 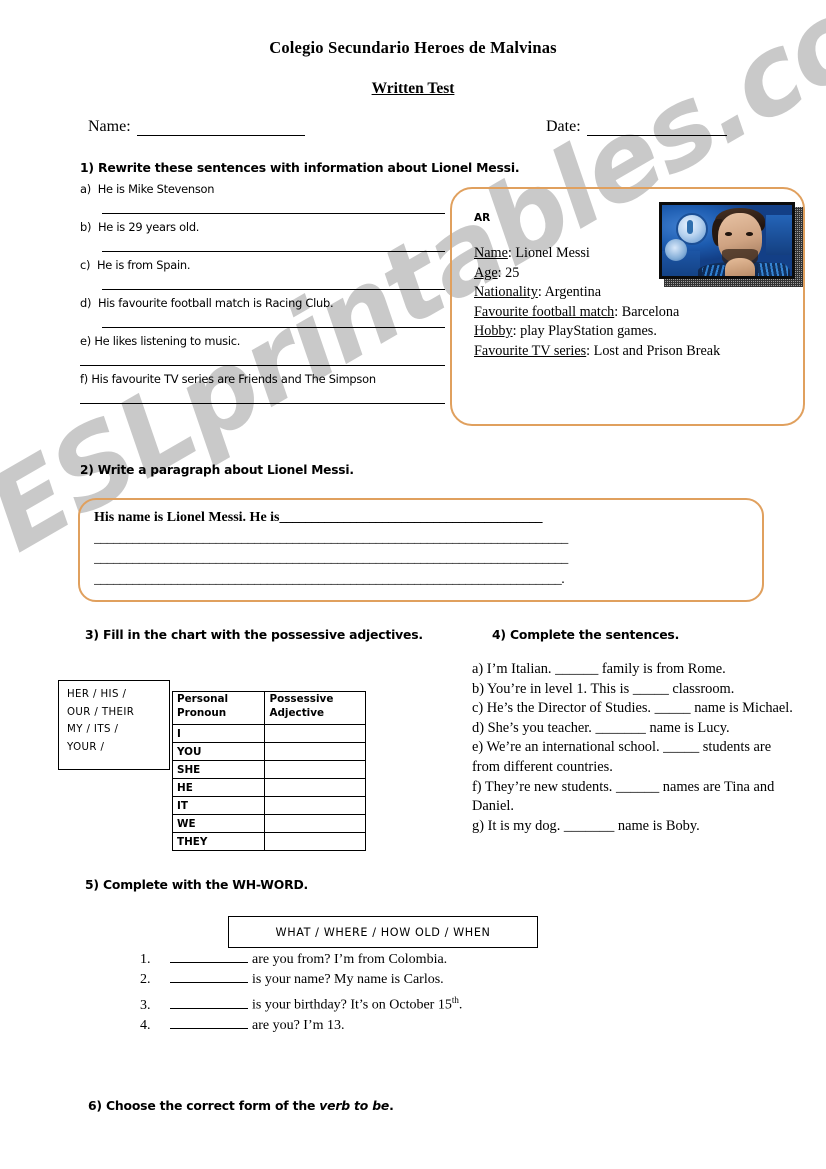 I want to click on exercise5-item: 1. are you from? I’m from Colombia., so click(x=365, y=960).